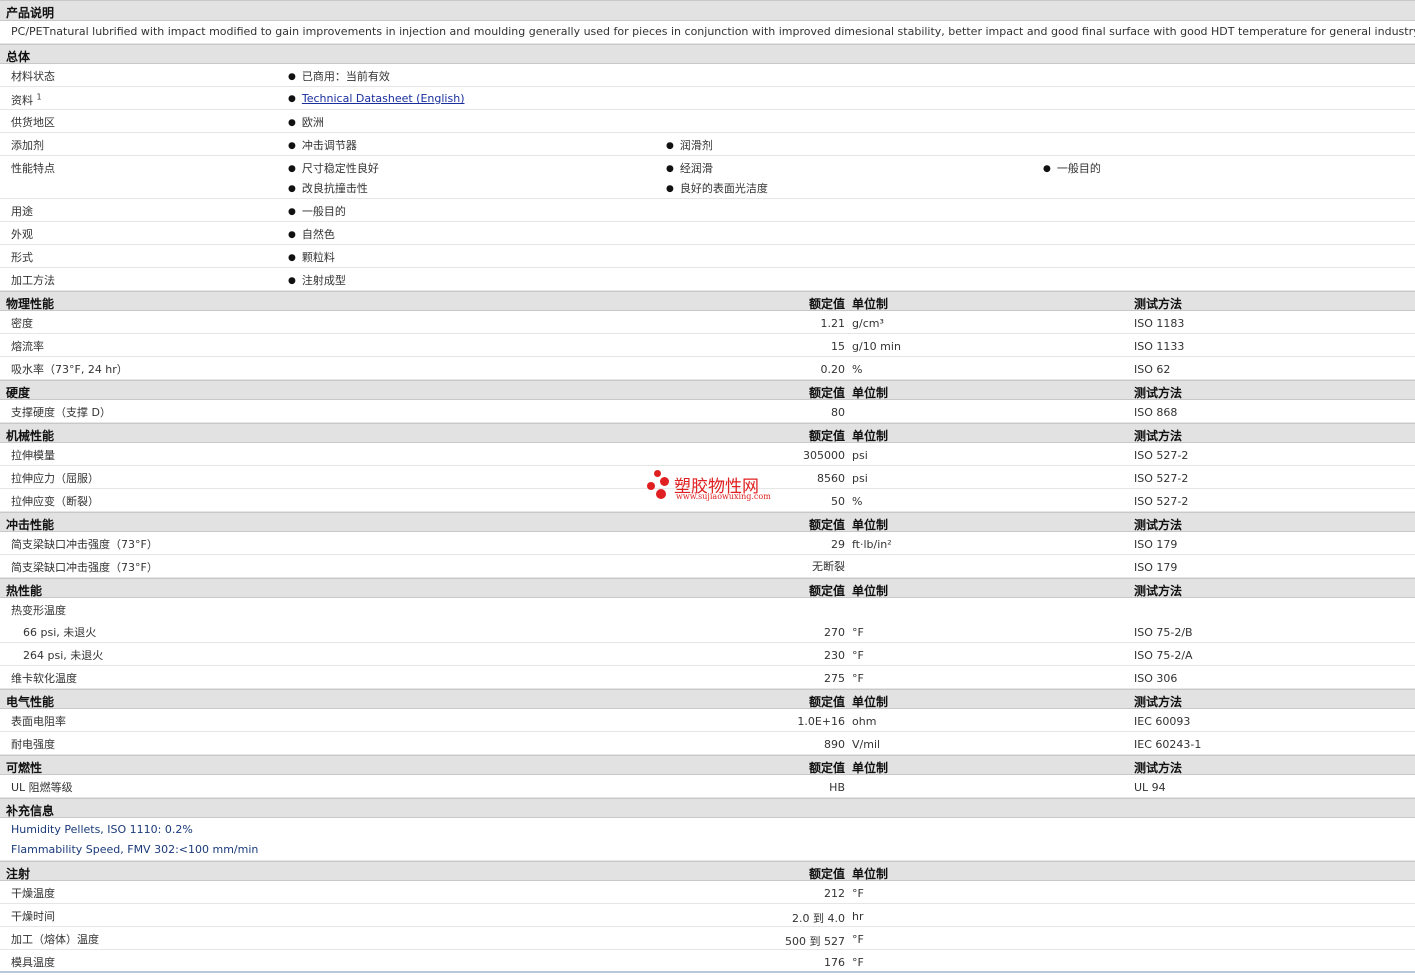 The width and height of the screenshot is (1415, 975). I want to click on section-header-impact: 冲击性能 额定值 单位制 测试方法, so click(707, 522).